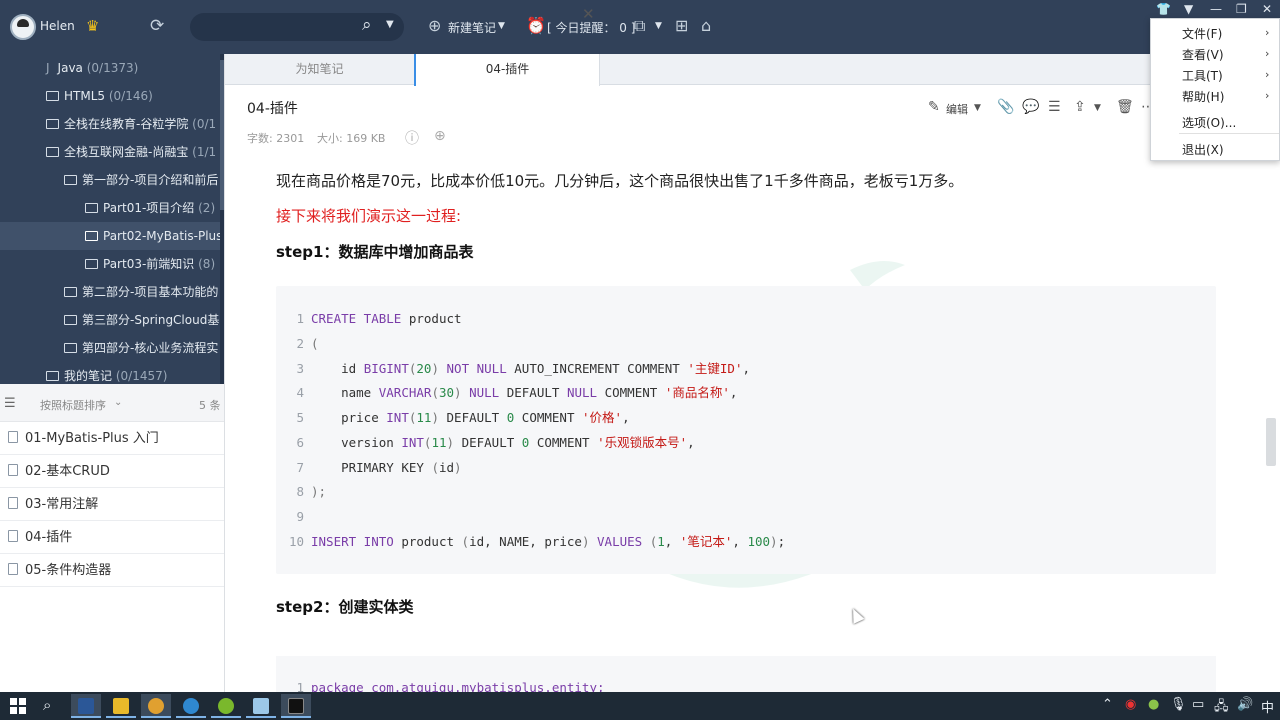  Describe the element at coordinates (977, 108) in the screenshot. I see `edit-dropdown-icon: ▼` at that location.